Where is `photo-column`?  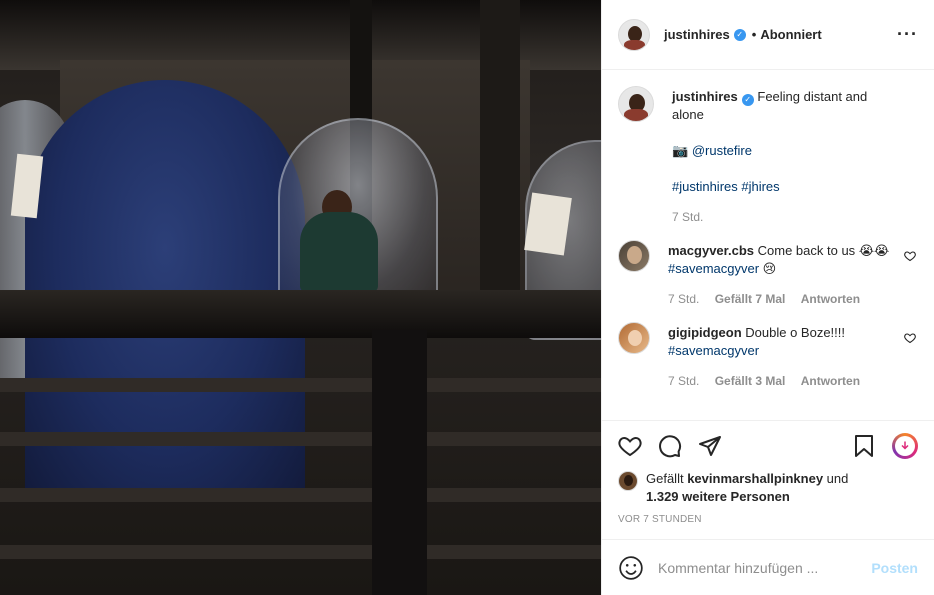
photo-column is located at coordinates (500, 150).